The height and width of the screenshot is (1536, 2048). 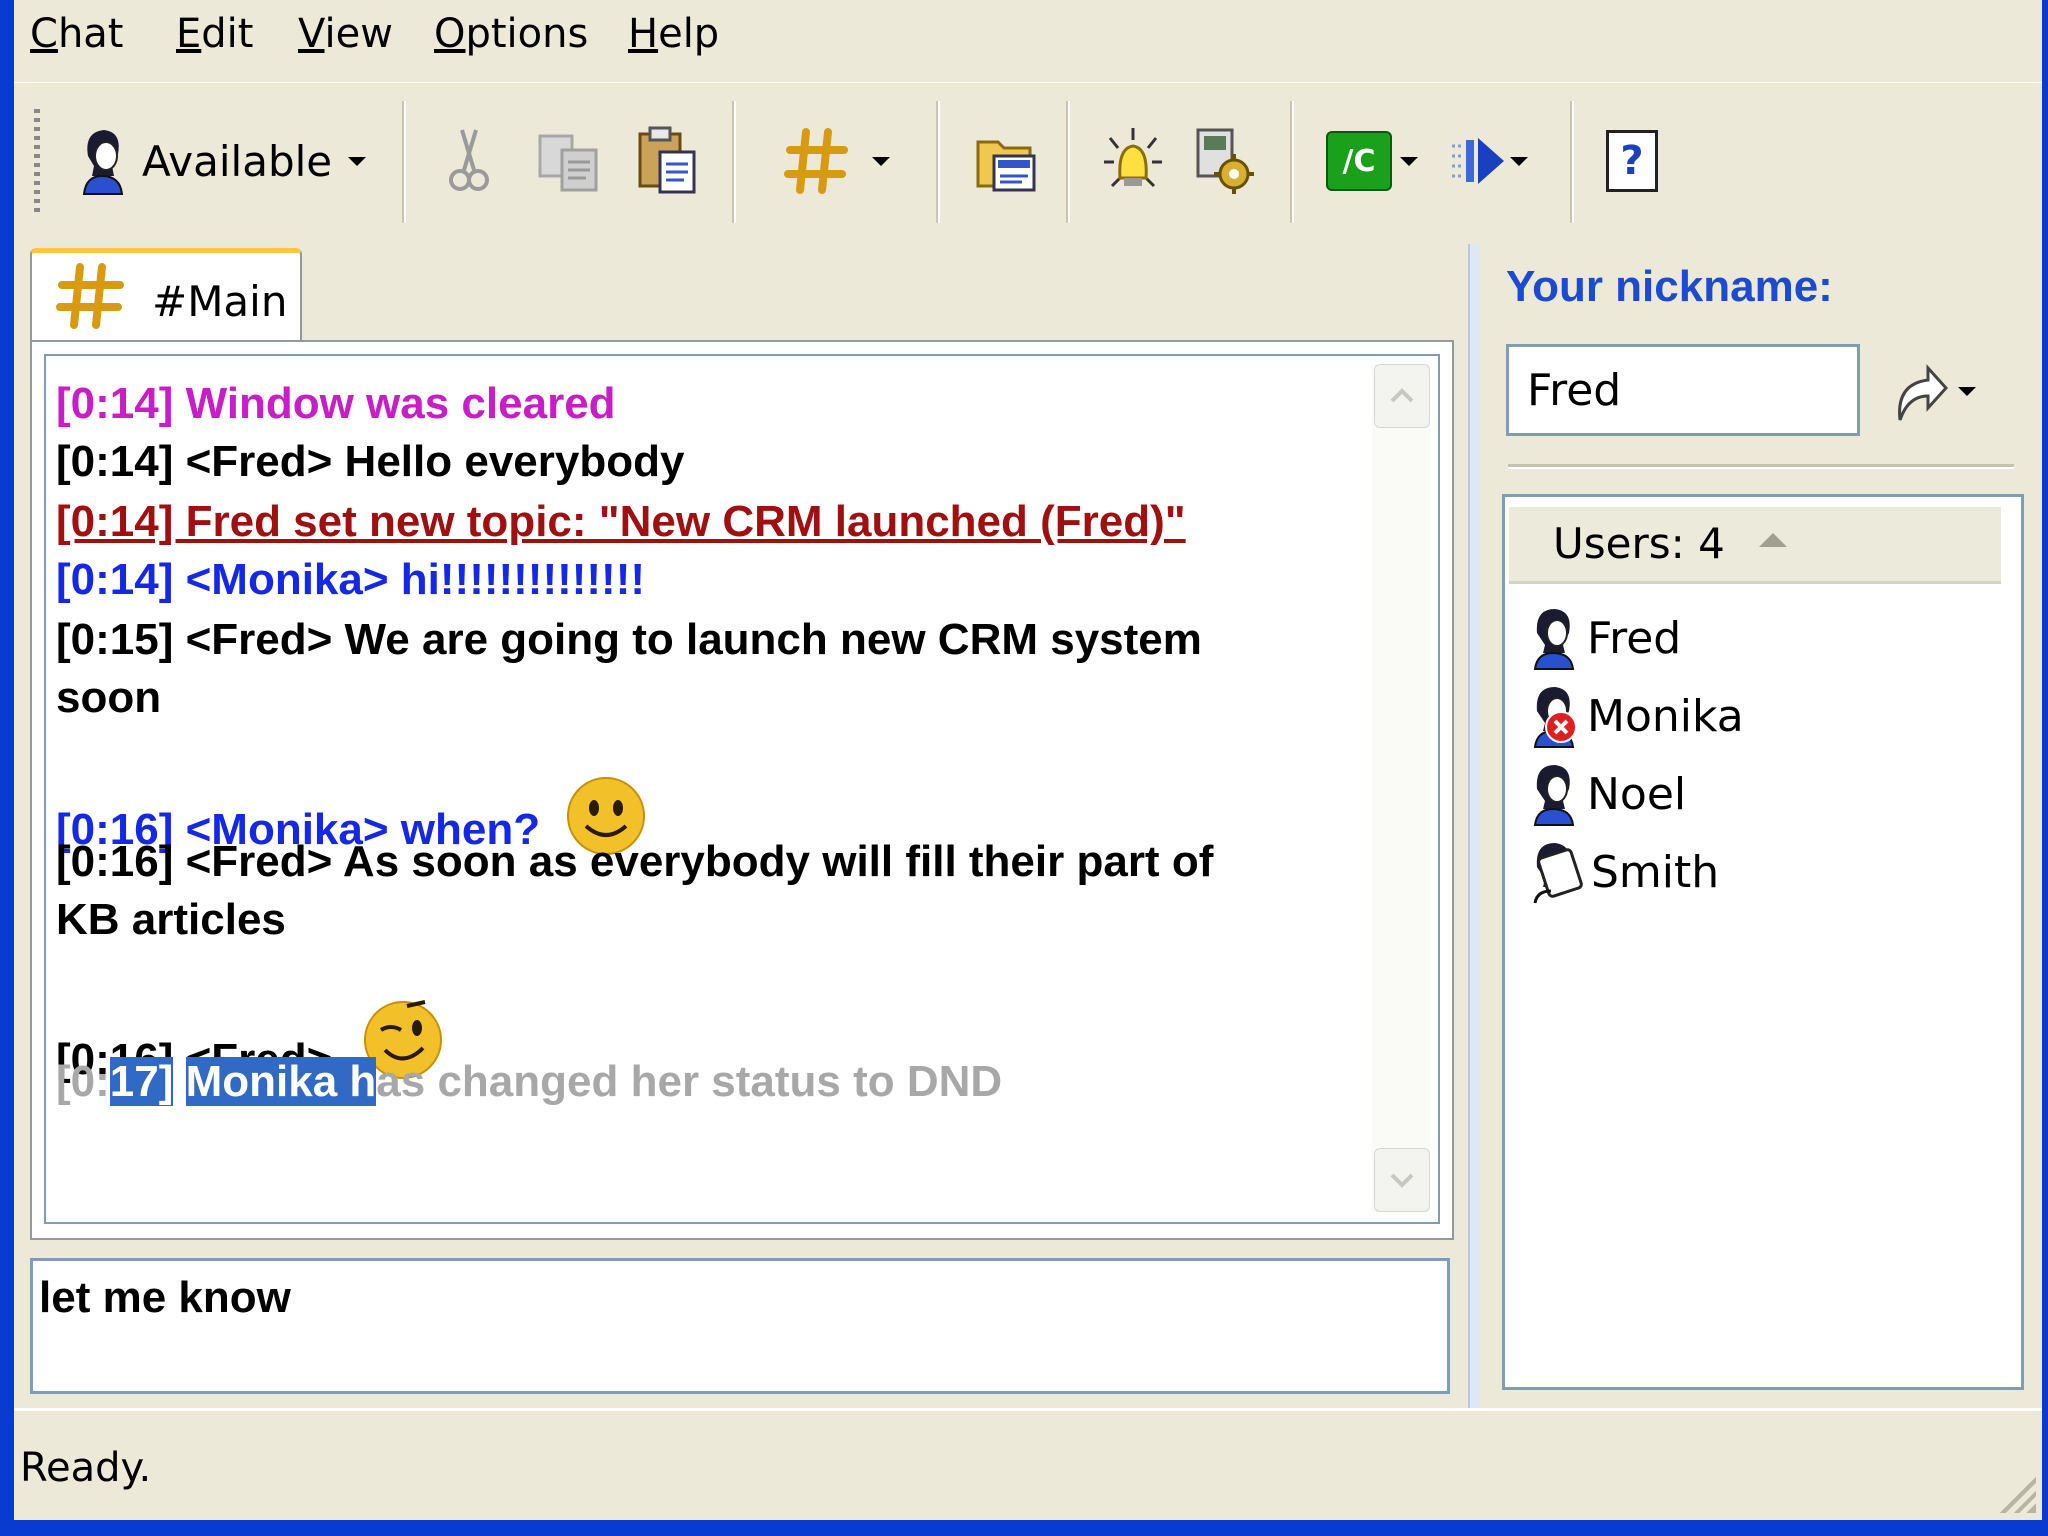 I want to click on toolbar: Available /C ?, so click(x=1028, y=162).